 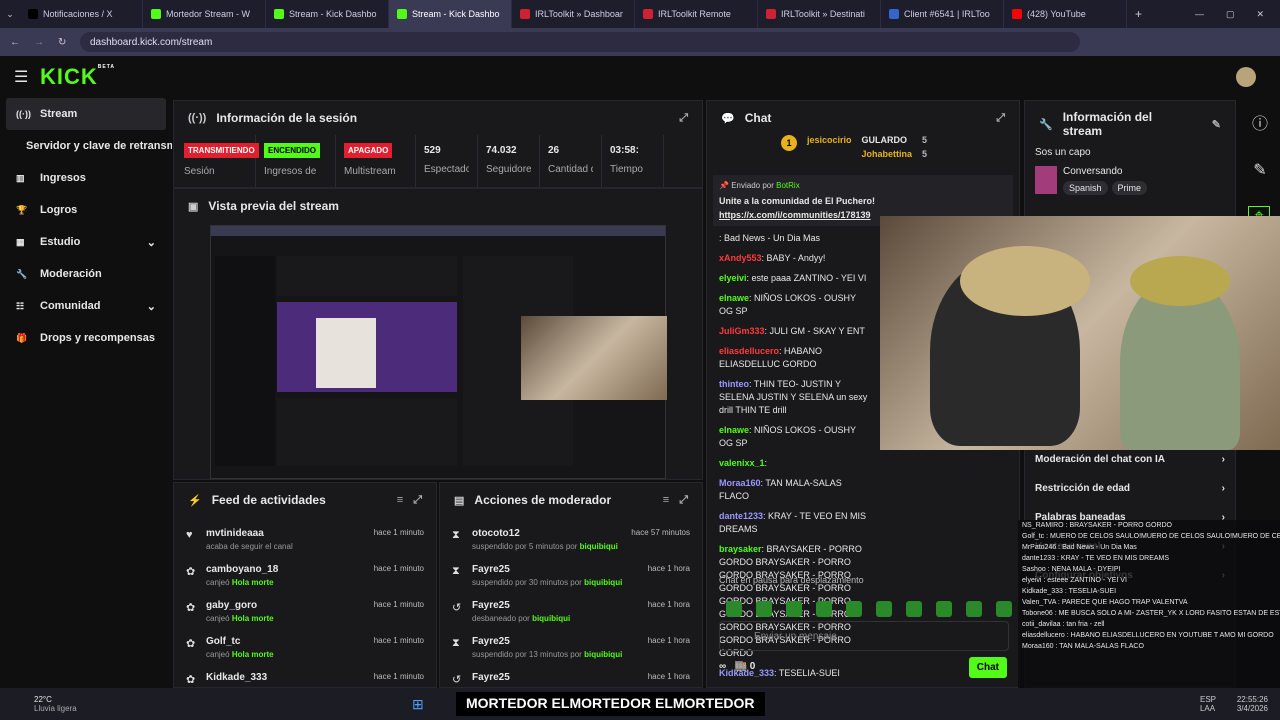 What do you see at coordinates (21, 77) in the screenshot?
I see `hamburger-menu-icon: ☰` at bounding box center [21, 77].